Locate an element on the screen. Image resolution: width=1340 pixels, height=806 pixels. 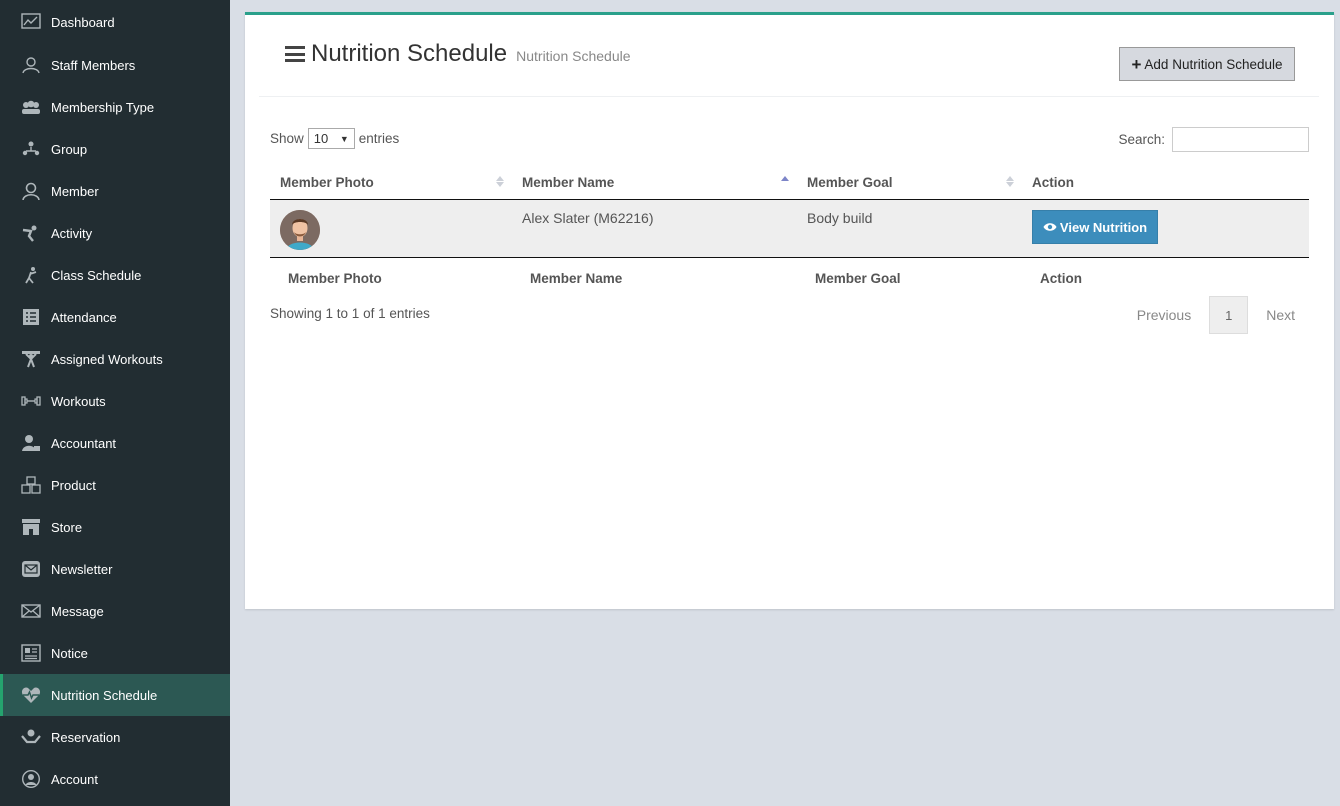
sidebar-item-assigned-workouts: Assigned Workouts is located at coordinates (115, 359).